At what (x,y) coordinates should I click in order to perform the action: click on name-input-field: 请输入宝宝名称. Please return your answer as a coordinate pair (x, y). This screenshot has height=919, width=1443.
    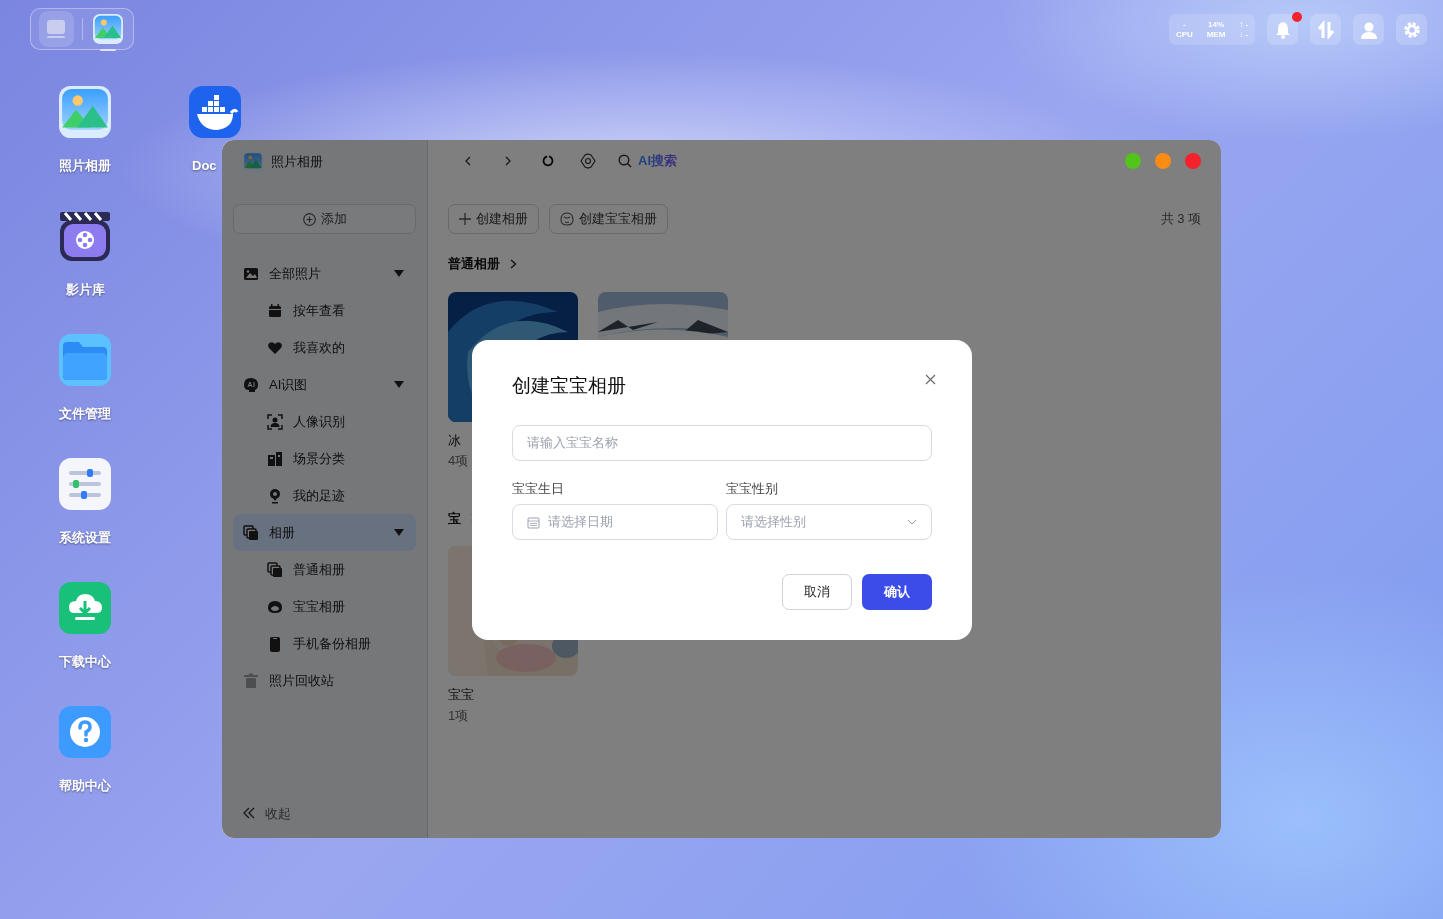
    Looking at the image, I should click on (722, 442).